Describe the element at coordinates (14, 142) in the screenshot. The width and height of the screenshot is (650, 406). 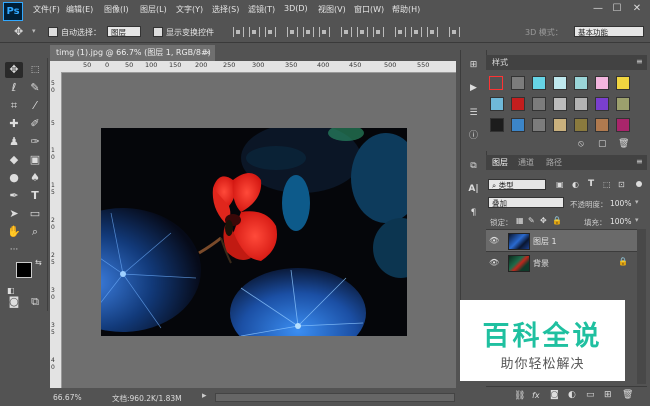
I see `clone-stamp-tool-icon: ♟` at that location.